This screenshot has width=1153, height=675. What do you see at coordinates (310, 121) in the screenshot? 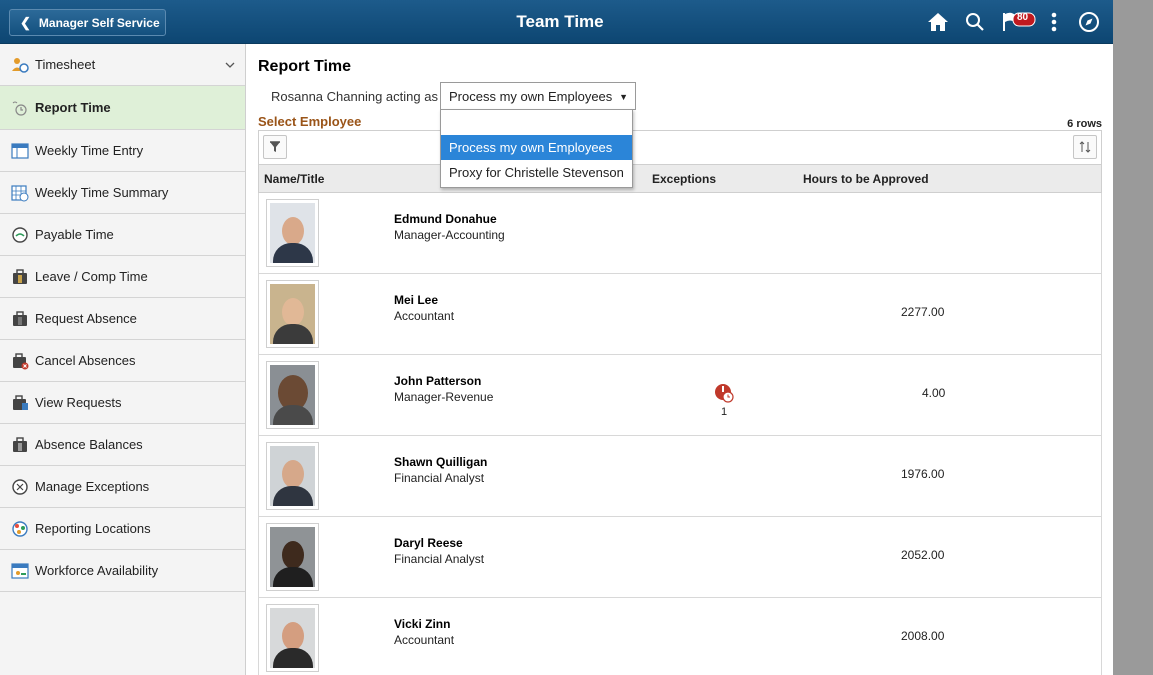
I see `section-title: Select Employee` at bounding box center [310, 121].